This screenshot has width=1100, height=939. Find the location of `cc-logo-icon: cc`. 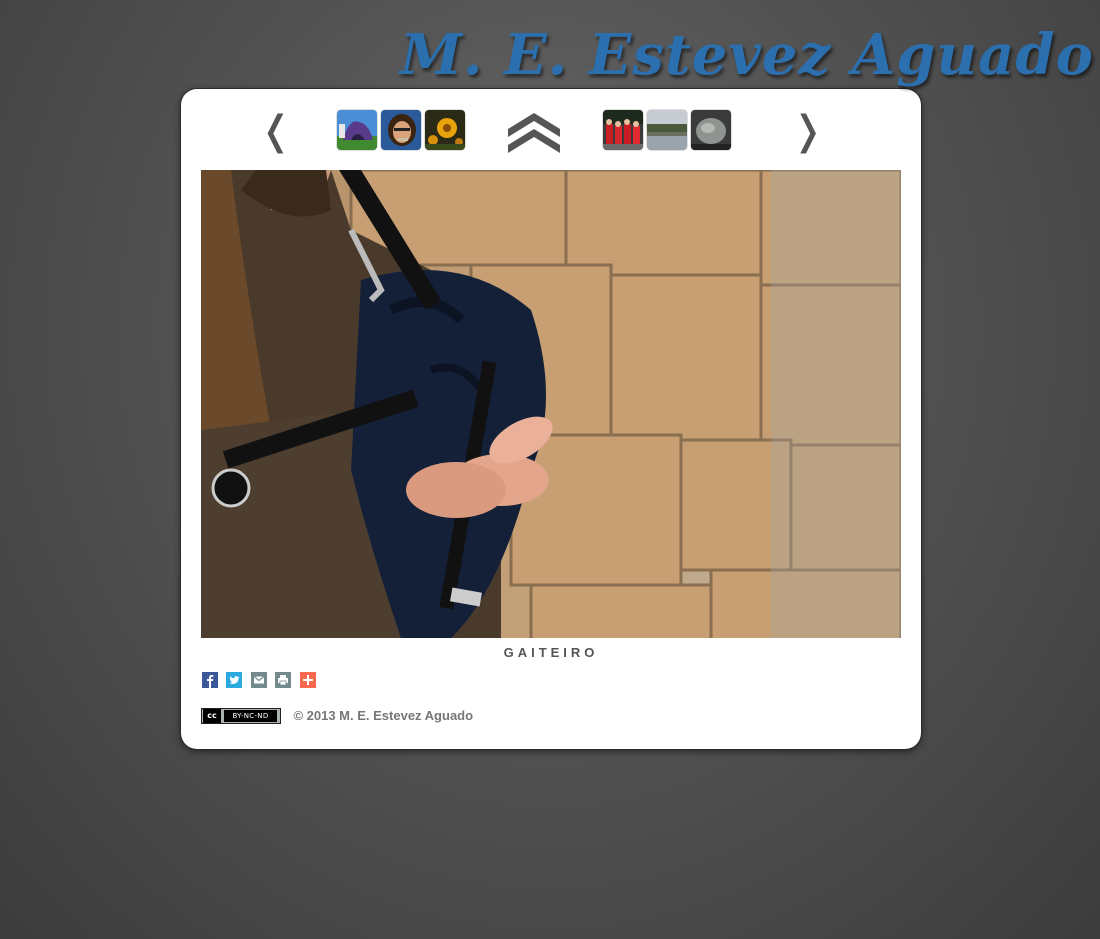

cc-logo-icon: cc is located at coordinates (212, 715).